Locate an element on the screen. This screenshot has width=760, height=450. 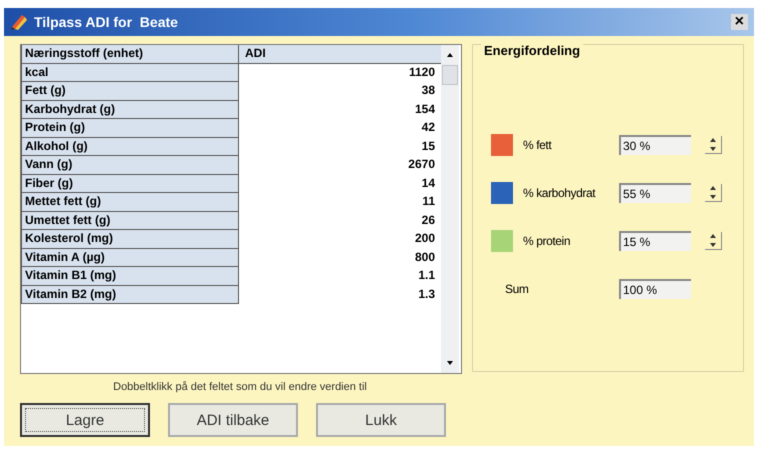
row-header: Fett (g) is located at coordinates (130, 91).